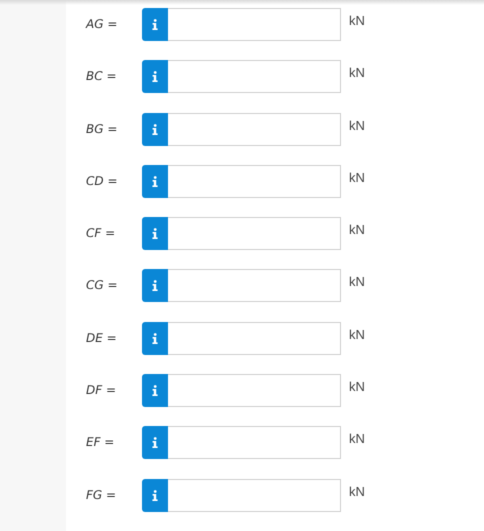 Image resolution: width=484 pixels, height=531 pixels. Describe the element at coordinates (102, 129) in the screenshot. I see `equation-label: BG =` at that location.